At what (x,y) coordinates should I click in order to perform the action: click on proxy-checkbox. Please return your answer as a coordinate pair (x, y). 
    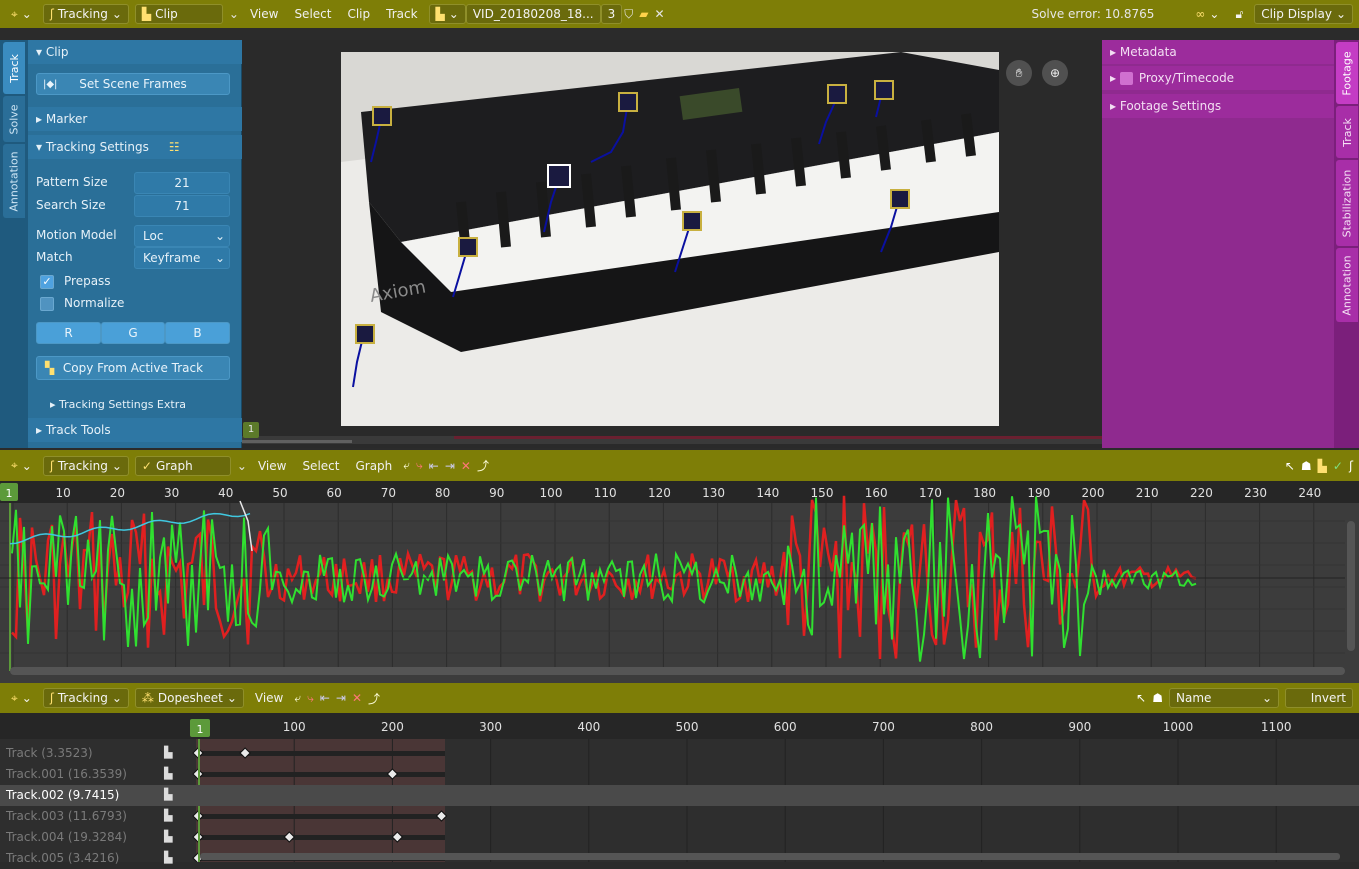
    Looking at the image, I should click on (1126, 78).